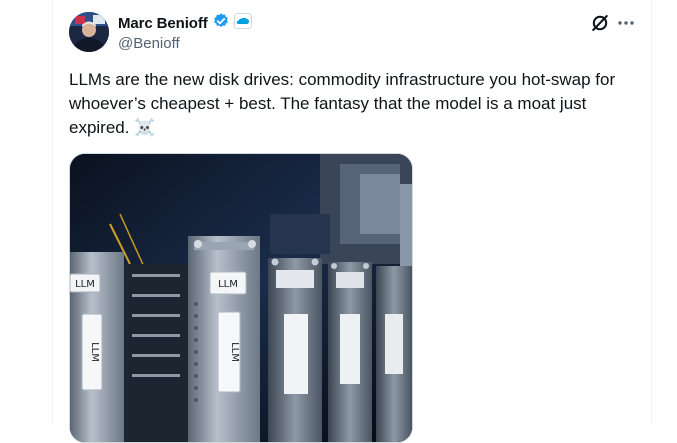 The height and width of the screenshot is (443, 677). What do you see at coordinates (129, 347) in the screenshot?
I see `drive-bay-0: LLM LLM` at bounding box center [129, 347].